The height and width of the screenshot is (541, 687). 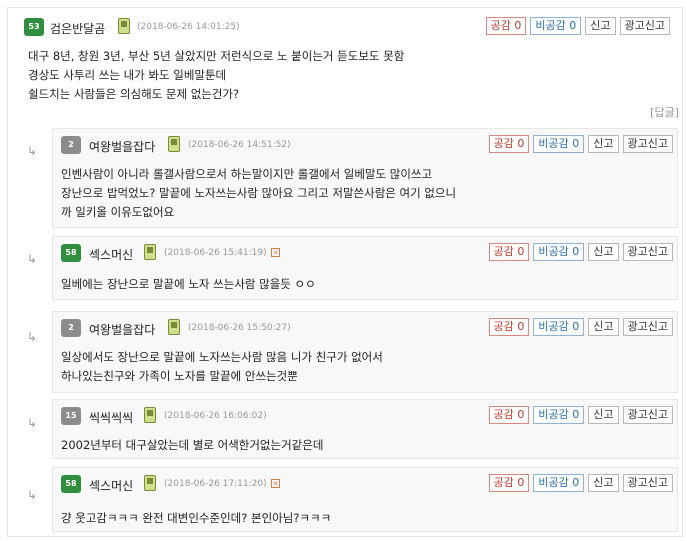 What do you see at coordinates (188, 284) in the screenshot?
I see `comment-line: 일베에는 장난으로 말끝에 노자 쓰는사람 많을듯 ㅇㅇ` at bounding box center [188, 284].